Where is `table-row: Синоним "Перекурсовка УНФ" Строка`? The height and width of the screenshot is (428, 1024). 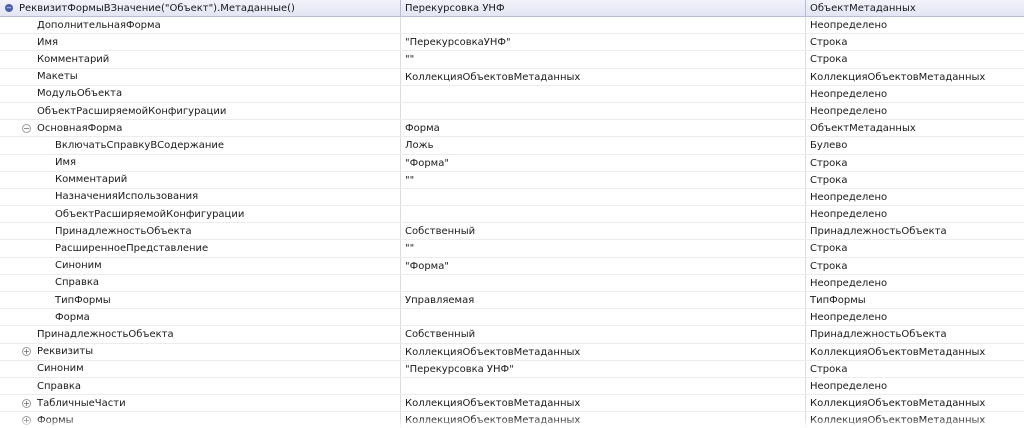 table-row: Синоним "Перекурсовка УНФ" Строка is located at coordinates (512, 369).